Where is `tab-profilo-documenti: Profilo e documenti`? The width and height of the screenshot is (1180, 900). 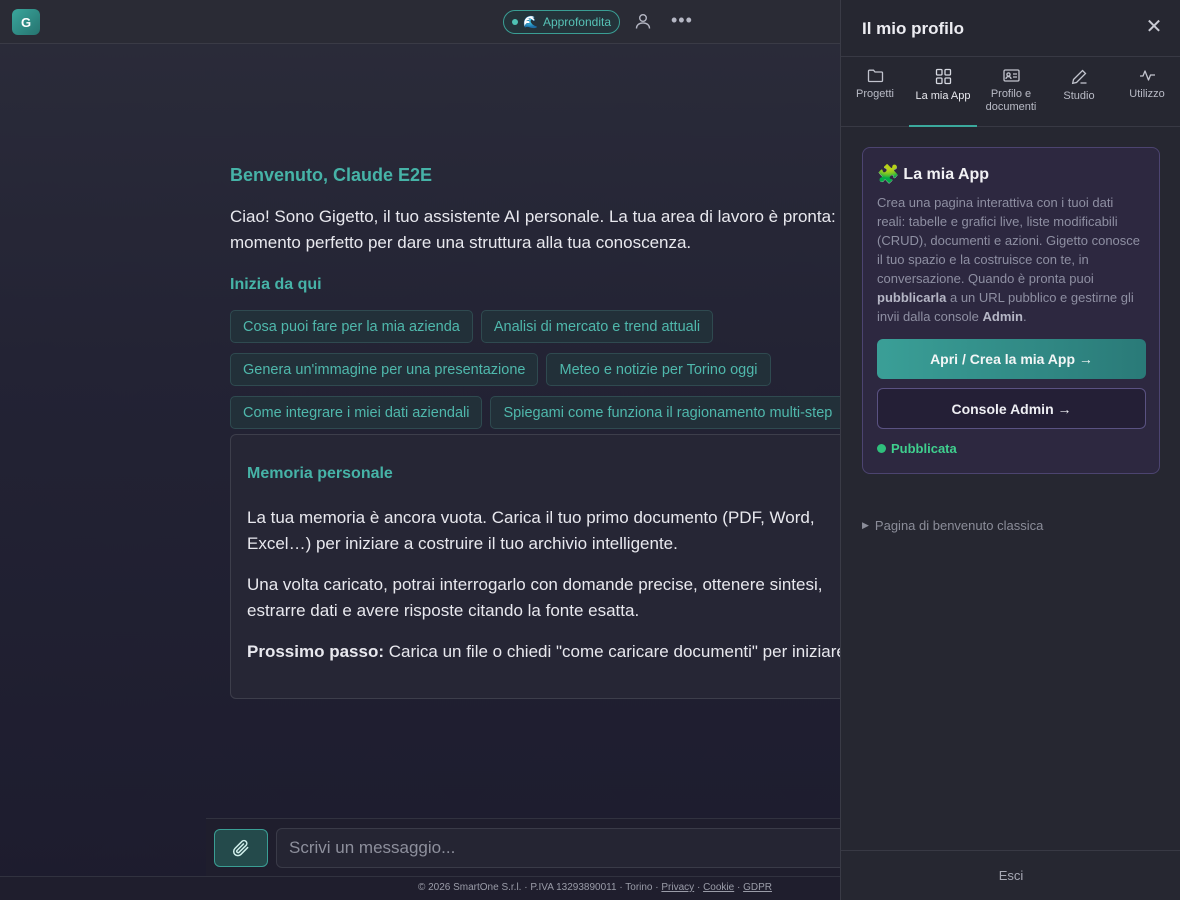
tab-profilo-documenti: Profilo e documenti is located at coordinates (1011, 91).